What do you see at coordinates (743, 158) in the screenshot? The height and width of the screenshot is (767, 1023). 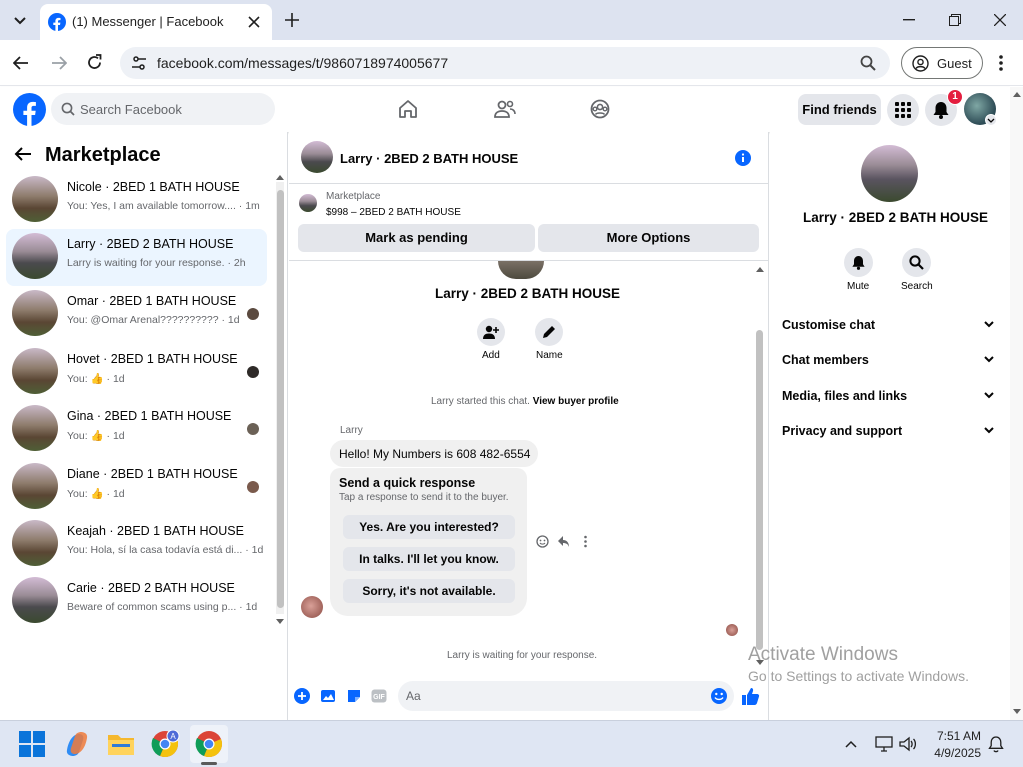 I see `info-icon` at bounding box center [743, 158].